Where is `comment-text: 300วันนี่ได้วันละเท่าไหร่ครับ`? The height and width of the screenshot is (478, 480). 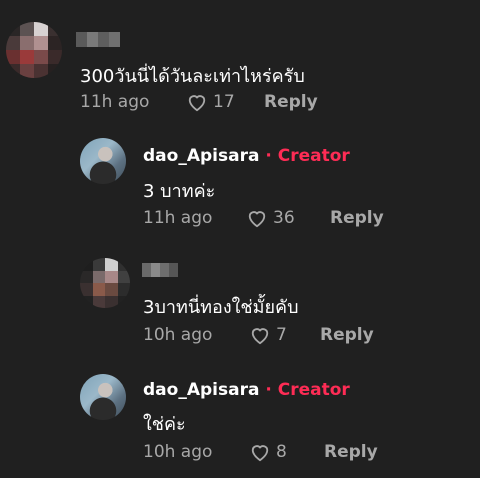
comment-text: 300วันนี่ได้วันละเท่าไหร่ครับ is located at coordinates (192, 76).